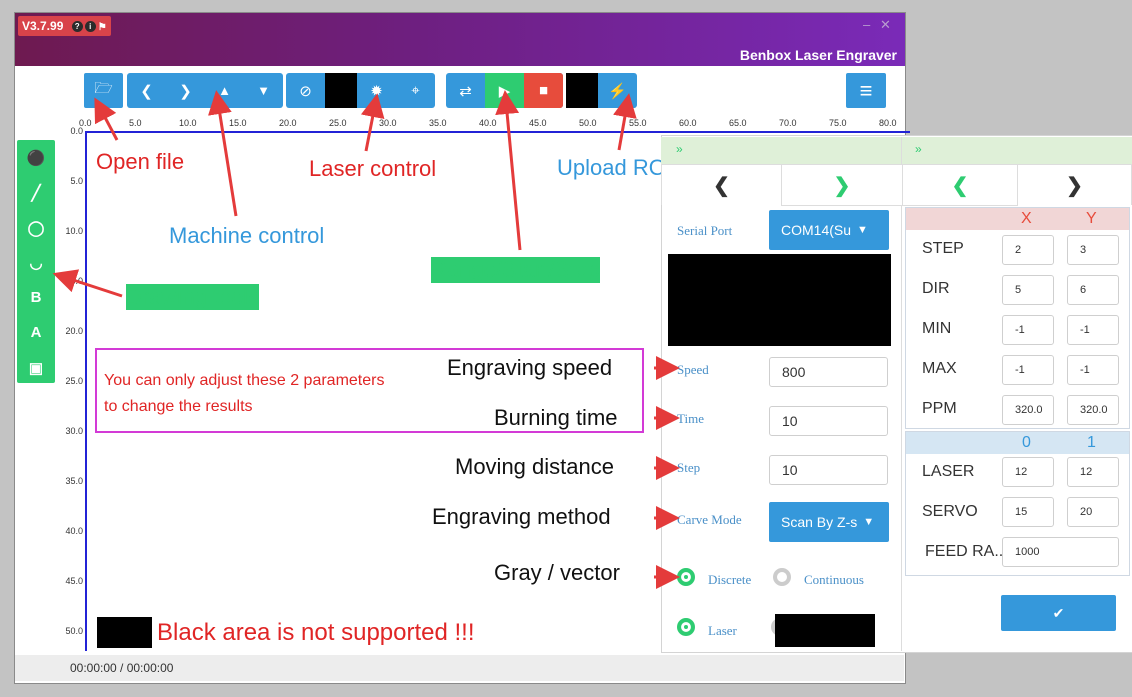  What do you see at coordinates (918, 149) in the screenshot?
I see `collapse-right-icon: »` at bounding box center [918, 149].